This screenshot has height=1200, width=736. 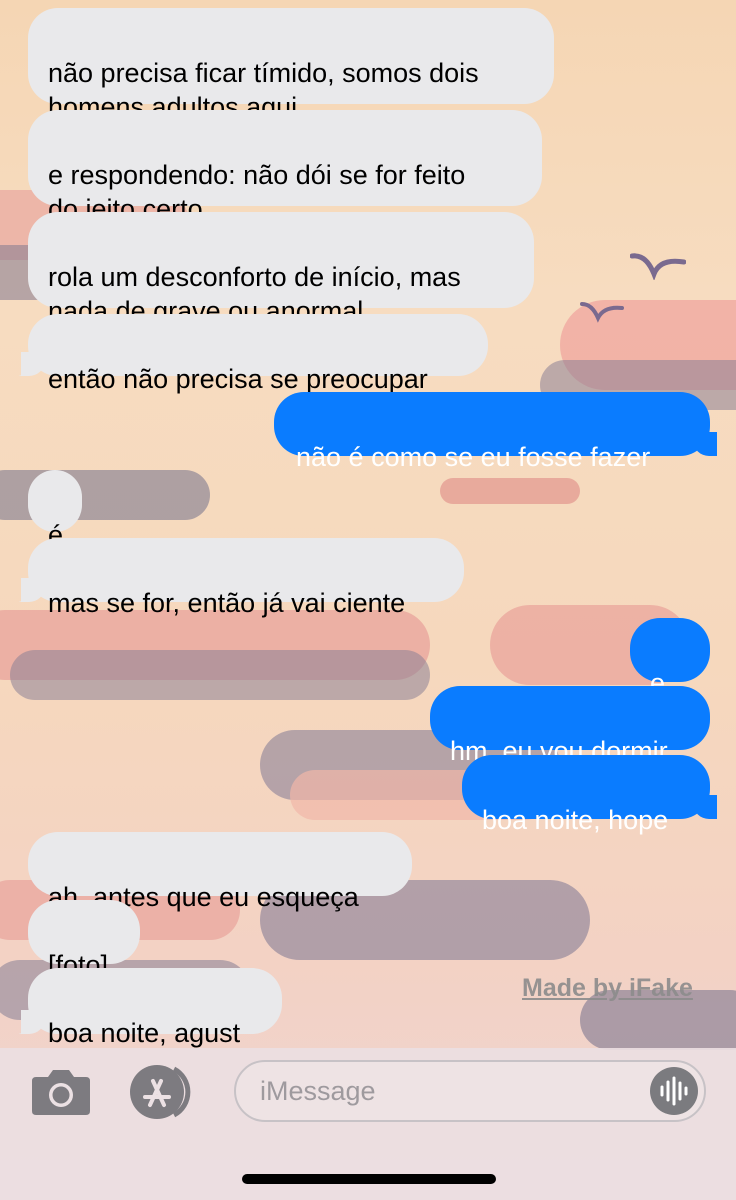 What do you see at coordinates (144, 1033) in the screenshot?
I see `message-text: boa noite, agust` at bounding box center [144, 1033].